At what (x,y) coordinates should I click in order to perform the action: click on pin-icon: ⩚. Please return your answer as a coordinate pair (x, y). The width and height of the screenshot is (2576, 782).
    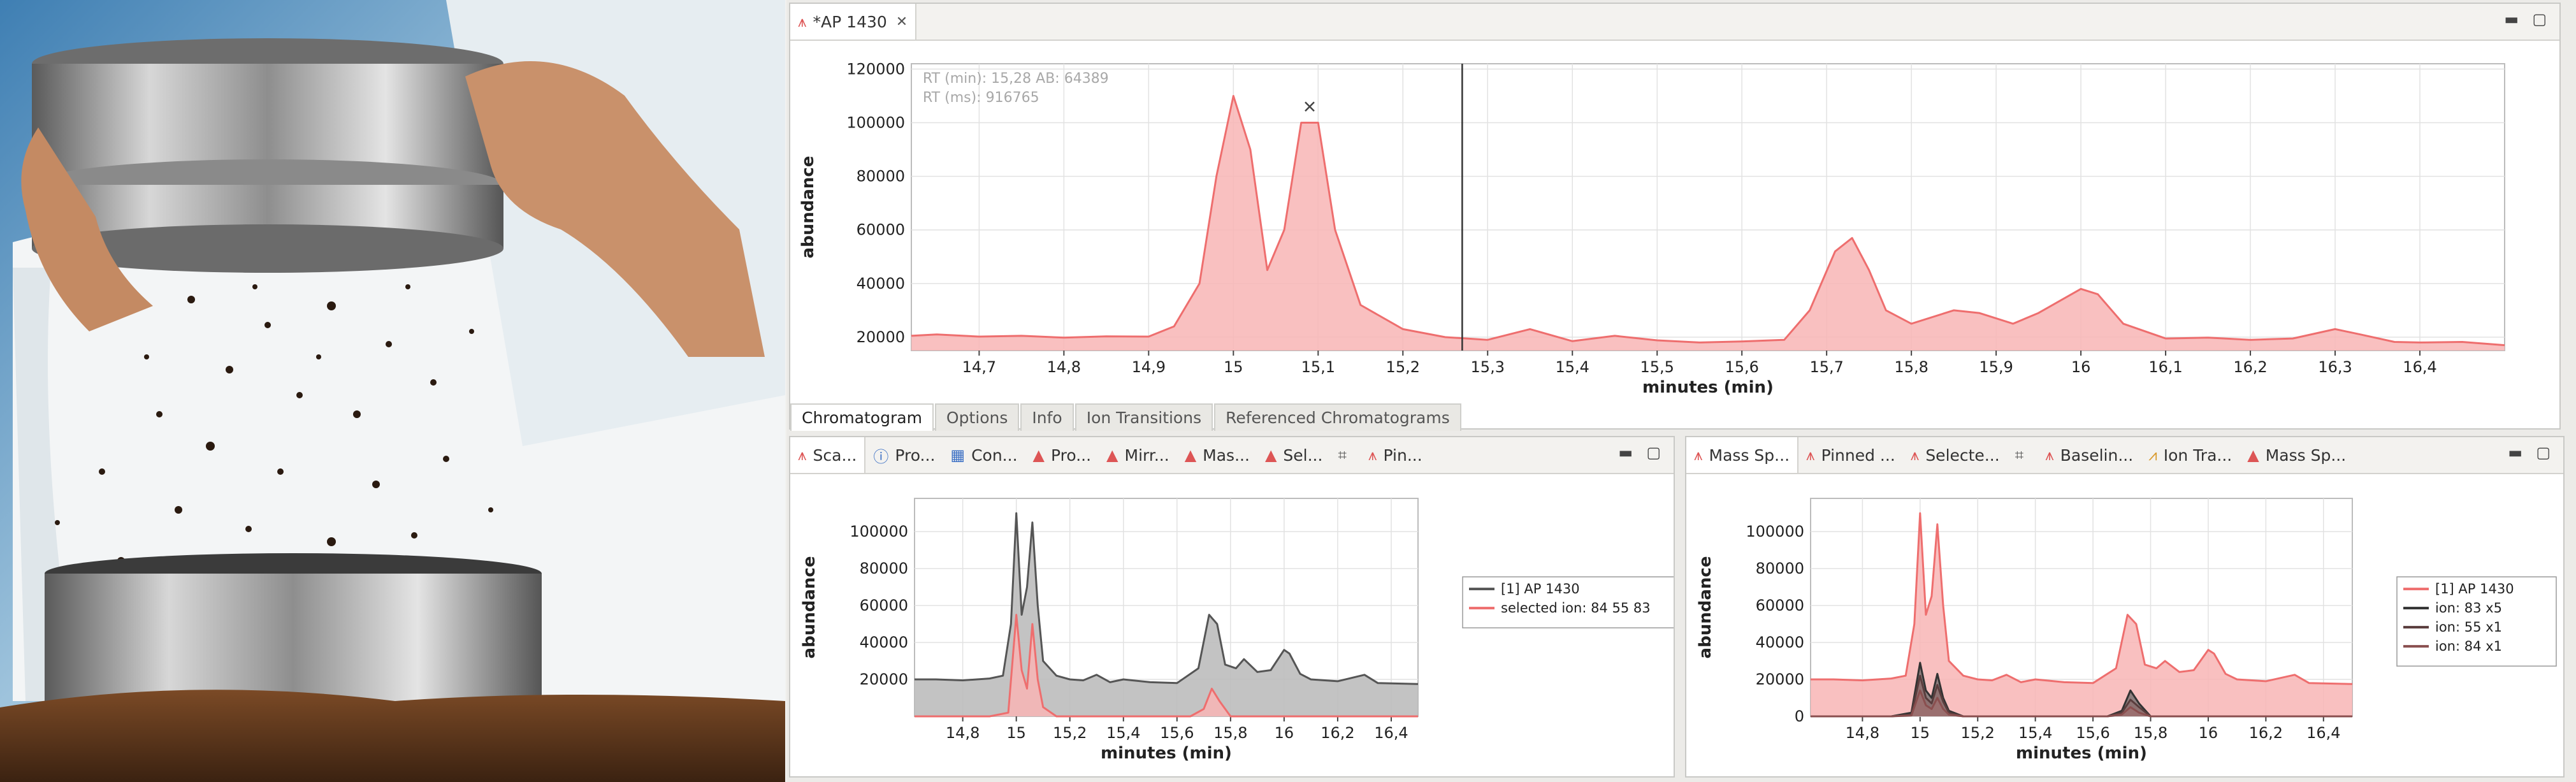
    Looking at the image, I should click on (1810, 455).